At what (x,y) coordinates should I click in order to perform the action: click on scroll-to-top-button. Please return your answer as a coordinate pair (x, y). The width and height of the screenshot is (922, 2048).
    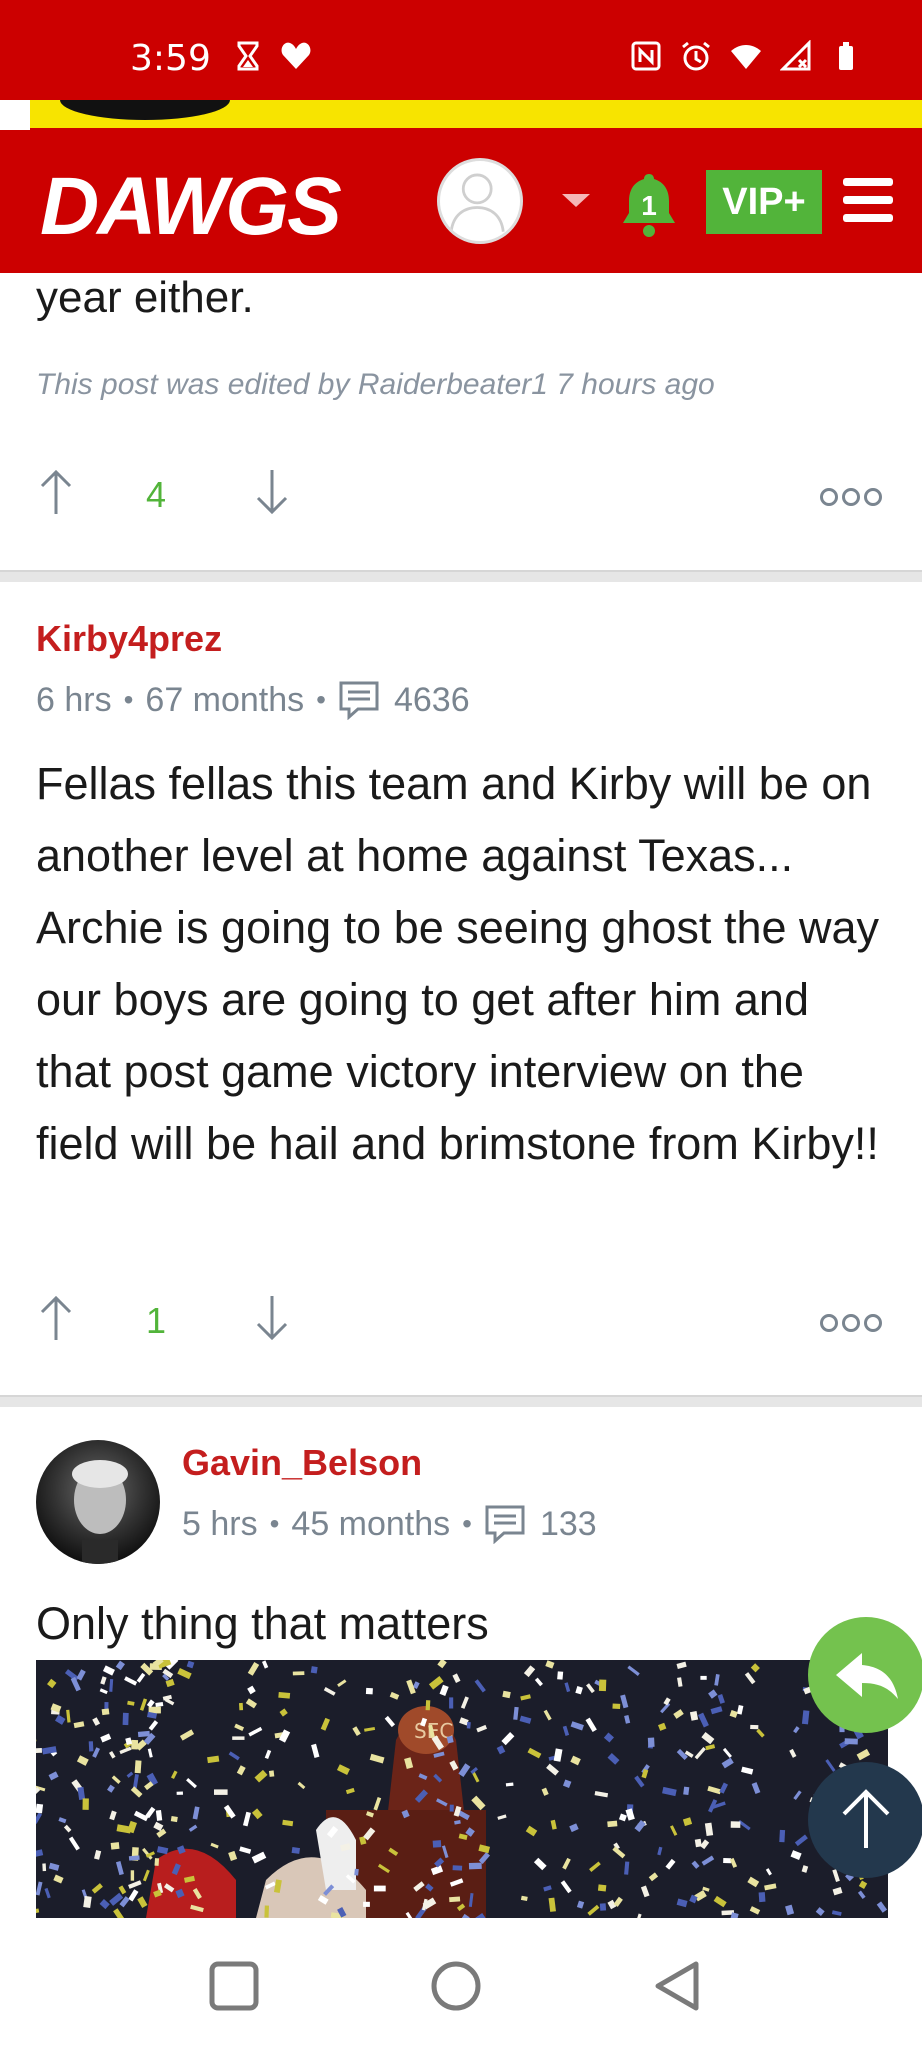
    Looking at the image, I should click on (865, 1820).